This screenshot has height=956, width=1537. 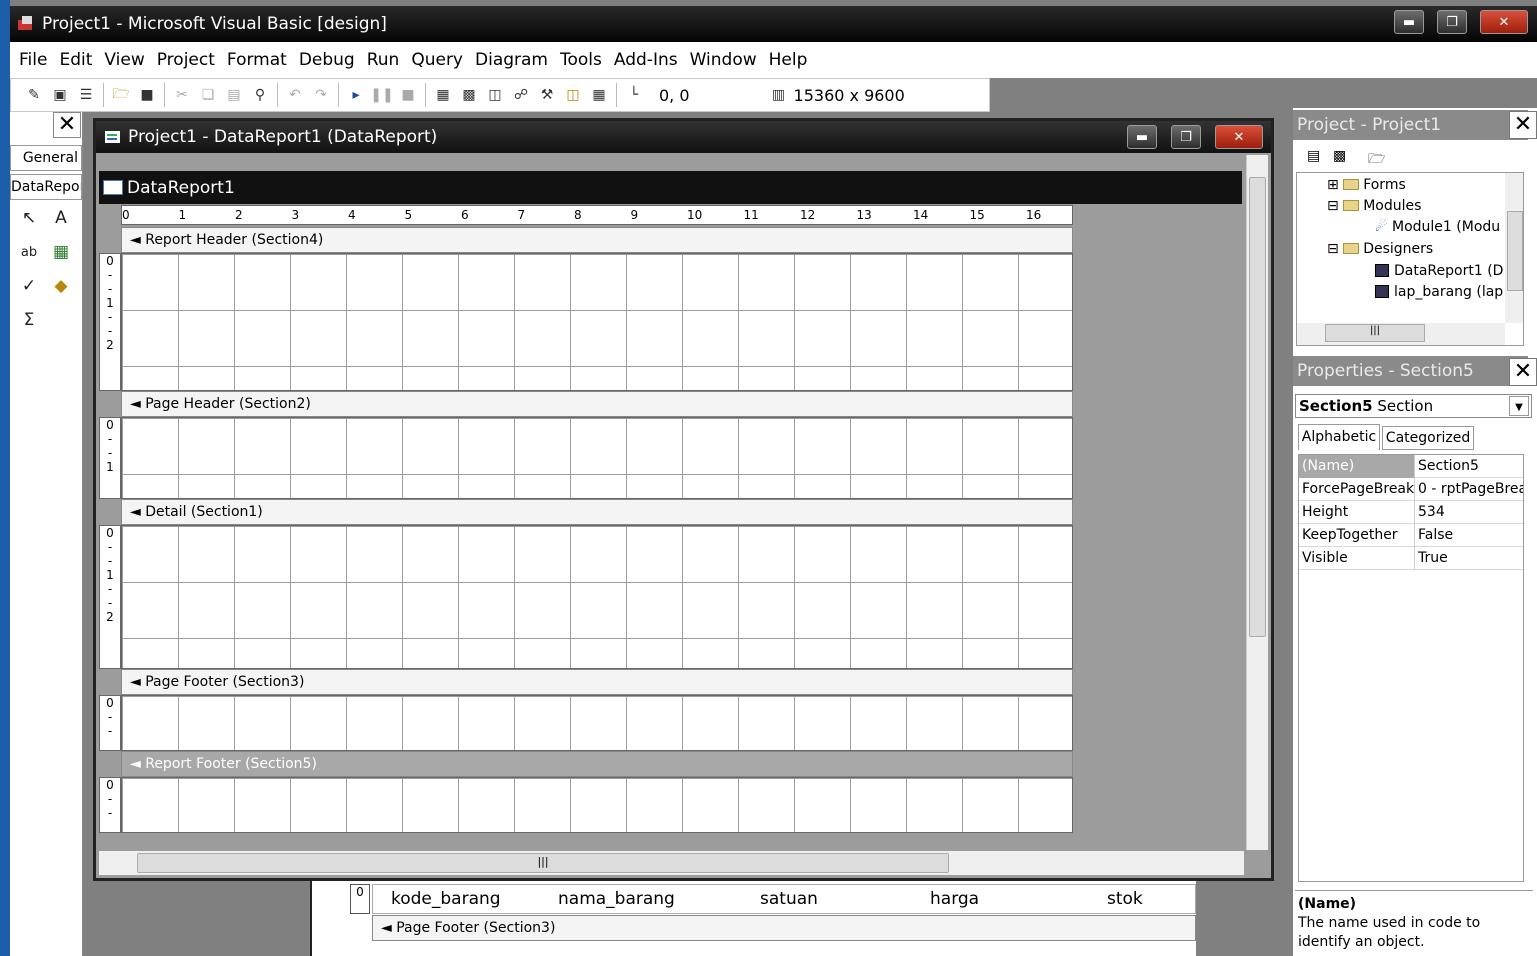 I want to click on project-close-icon: ✕, so click(x=1523, y=125).